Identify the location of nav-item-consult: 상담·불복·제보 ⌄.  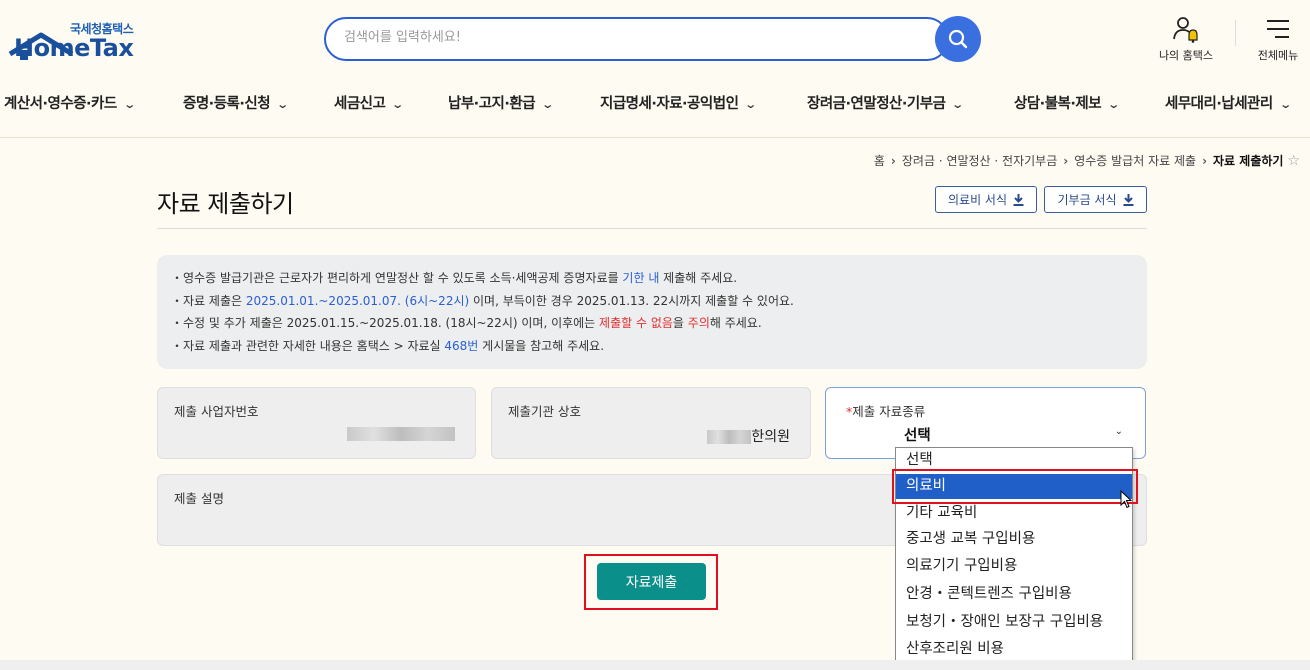
(1067, 102).